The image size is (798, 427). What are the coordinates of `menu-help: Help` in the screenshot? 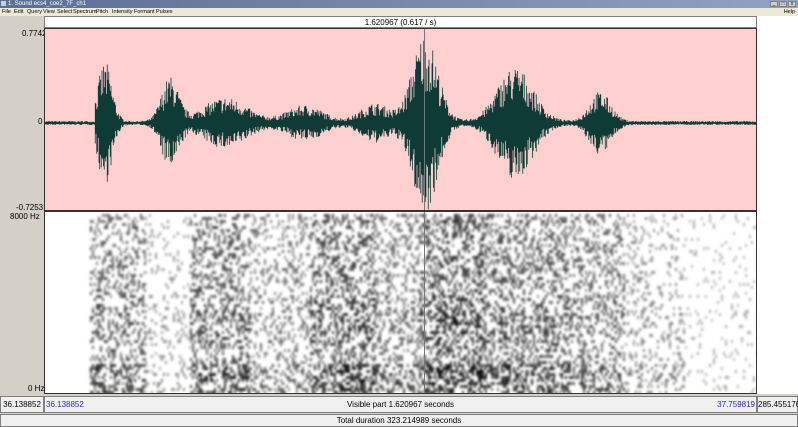 It's located at (789, 12).